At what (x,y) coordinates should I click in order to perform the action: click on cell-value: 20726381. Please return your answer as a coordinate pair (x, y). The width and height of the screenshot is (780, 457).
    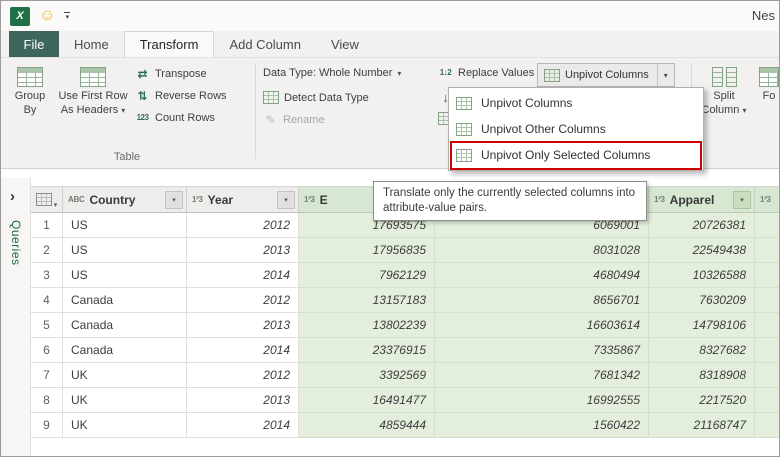
    Looking at the image, I should click on (702, 225).